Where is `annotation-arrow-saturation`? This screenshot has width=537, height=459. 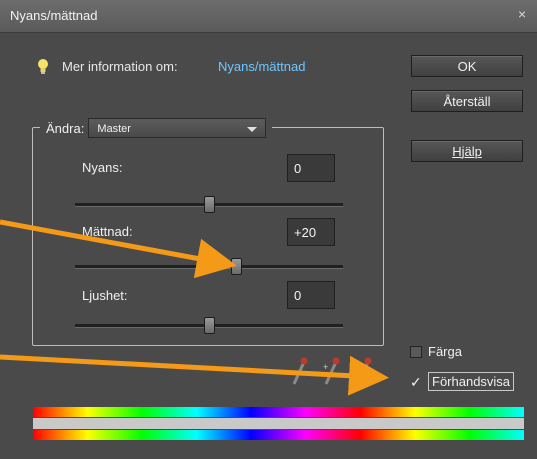 annotation-arrow-saturation is located at coordinates (118, 249).